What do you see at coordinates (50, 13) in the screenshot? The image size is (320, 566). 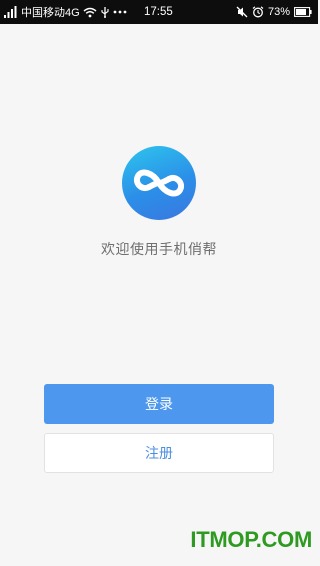 I see `carrier-text: 中国移动4G` at bounding box center [50, 13].